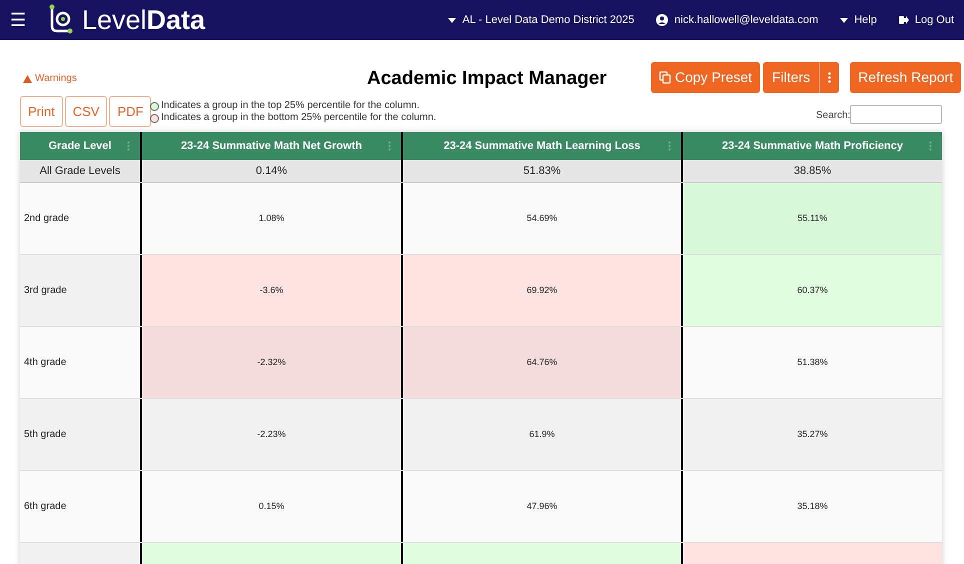 This screenshot has width=964, height=564. What do you see at coordinates (811, 218) in the screenshot?
I see `table-cell: 55.11%` at bounding box center [811, 218].